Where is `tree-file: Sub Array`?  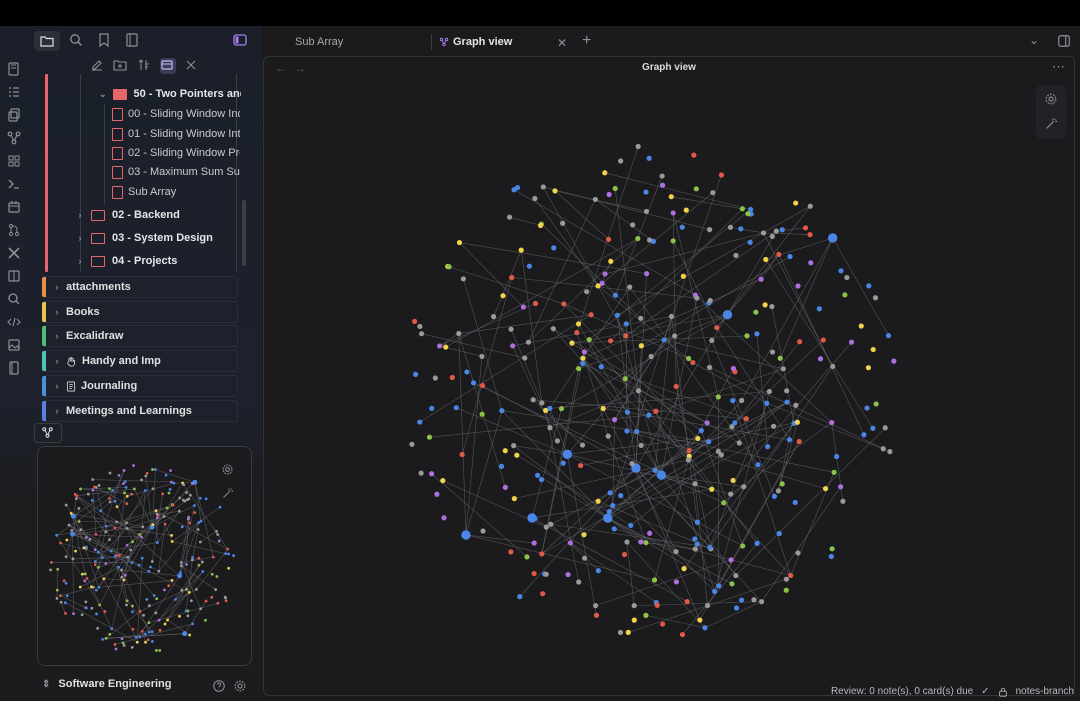 tree-file: Sub Array is located at coordinates (176, 192).